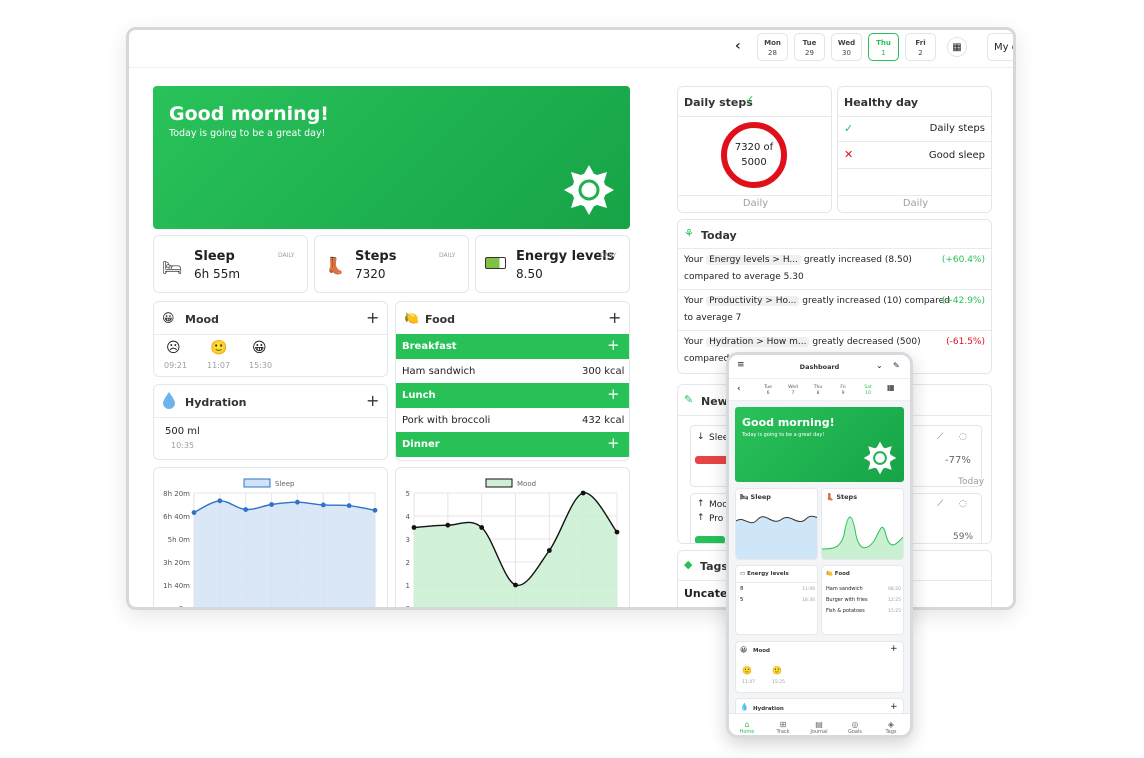 This screenshot has height=758, width=1144. What do you see at coordinates (776, 524) in the screenshot?
I see `phone-sleep-card: 🛏 Sleep` at bounding box center [776, 524].